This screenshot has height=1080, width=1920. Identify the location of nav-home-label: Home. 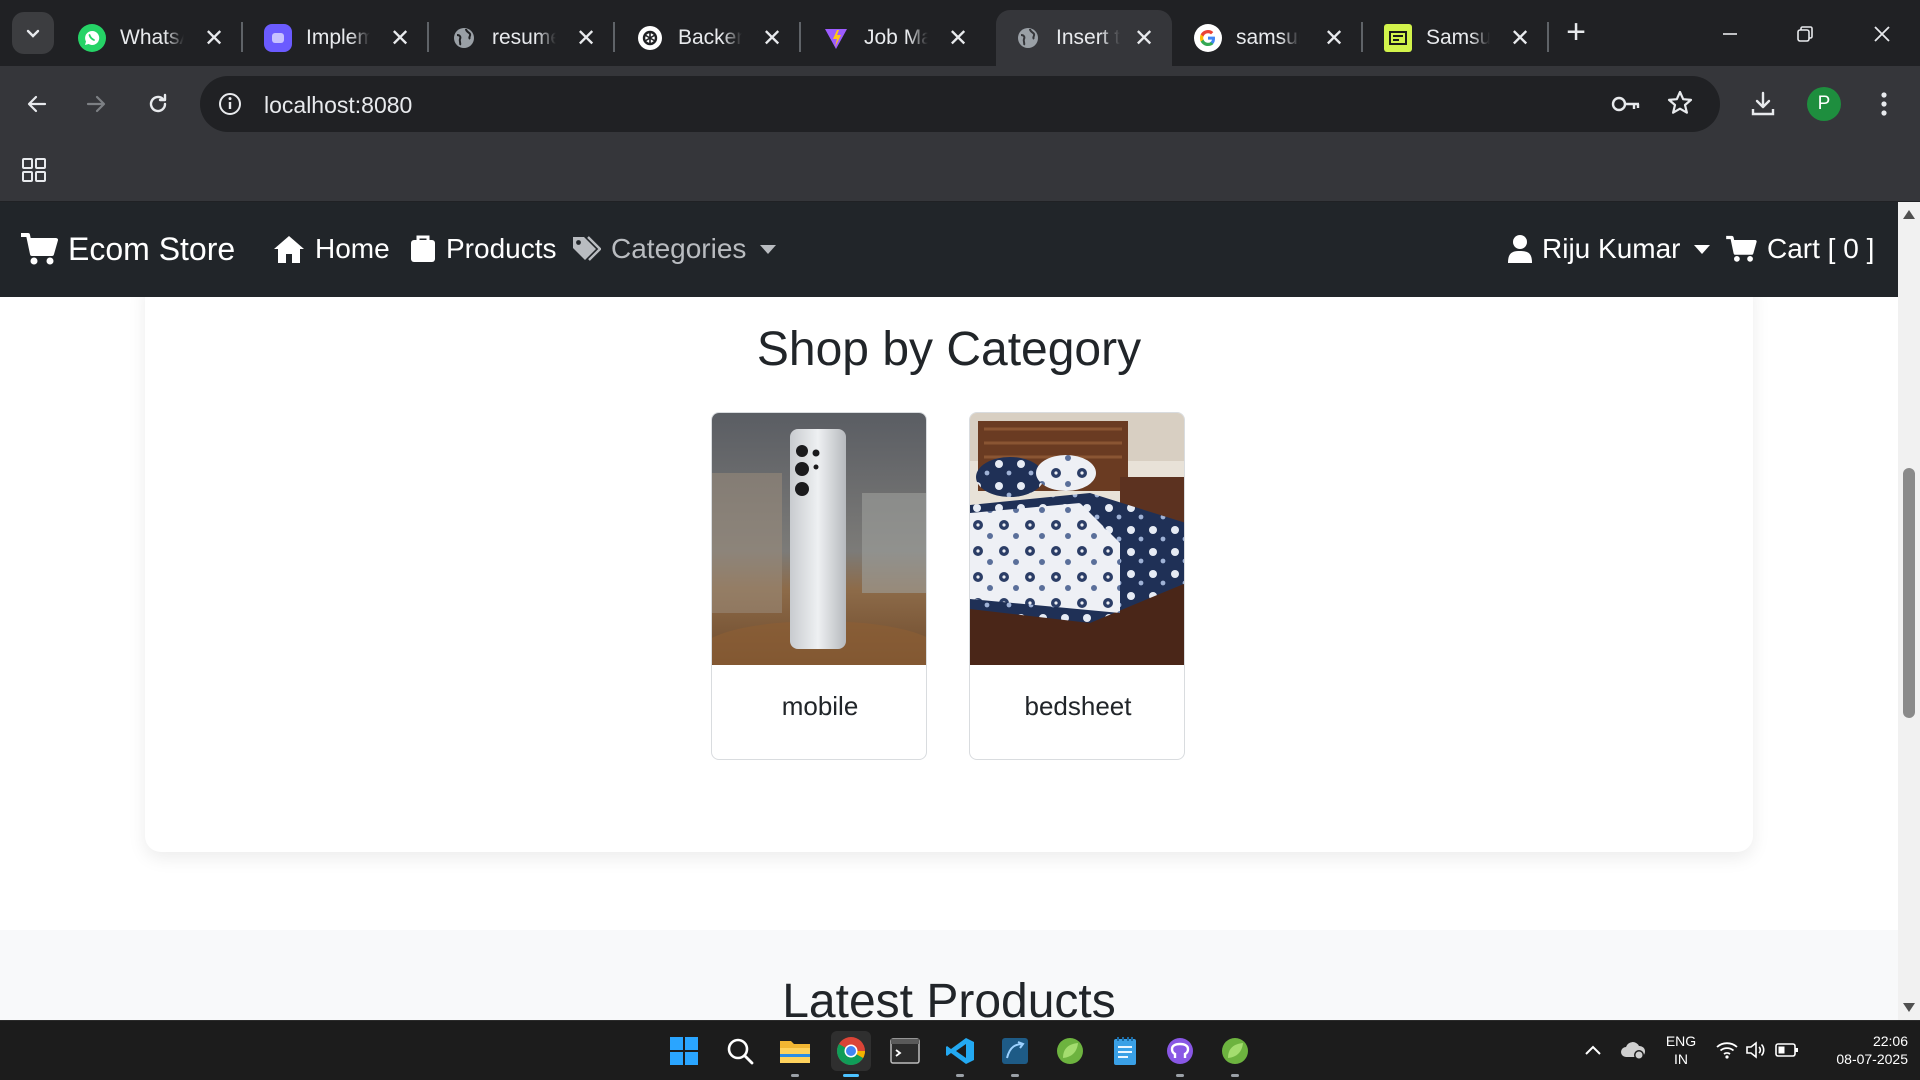
(352, 248).